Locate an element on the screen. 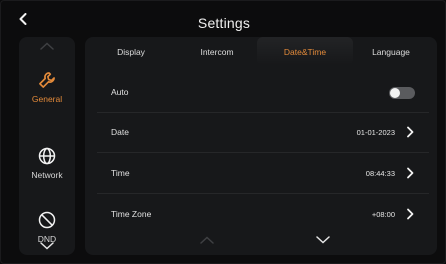  sidebar-item-network: Network is located at coordinates (47, 163).